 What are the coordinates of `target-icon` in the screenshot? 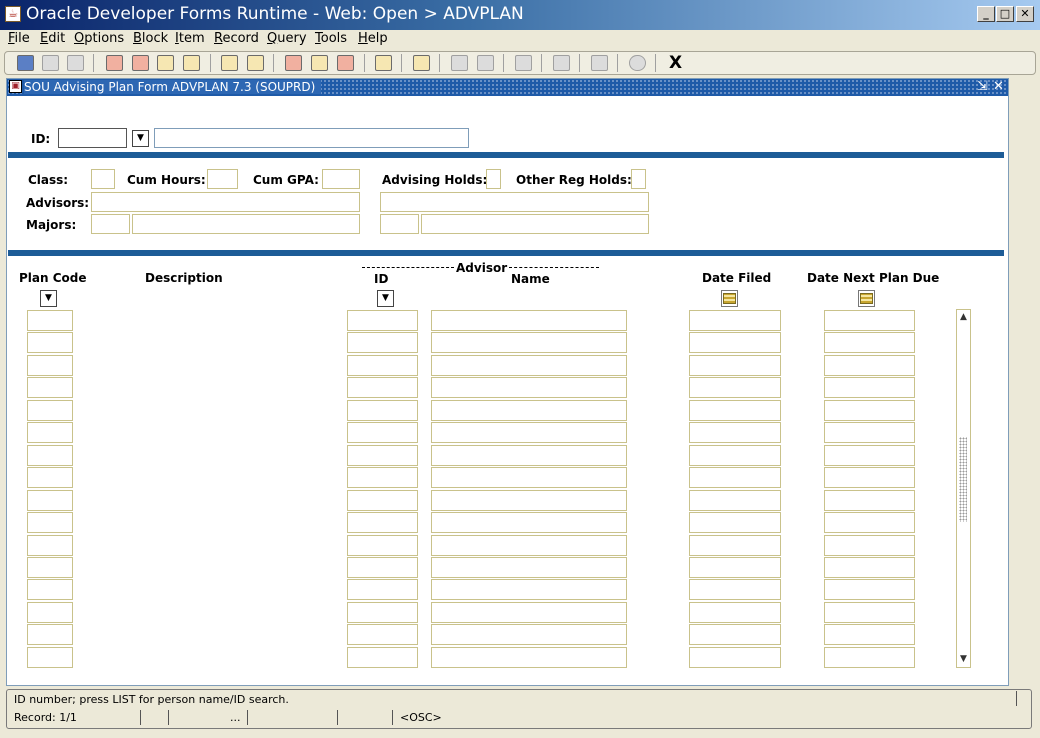 It's located at (561, 63).